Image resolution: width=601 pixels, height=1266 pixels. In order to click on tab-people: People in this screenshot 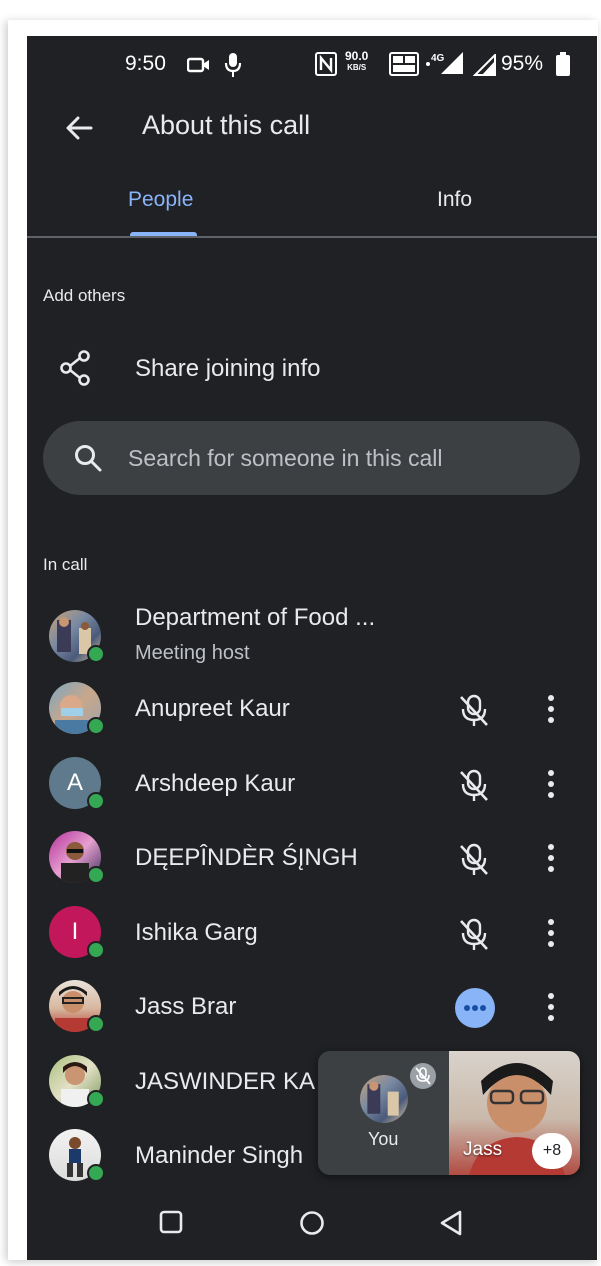, I will do `click(160, 200)`.